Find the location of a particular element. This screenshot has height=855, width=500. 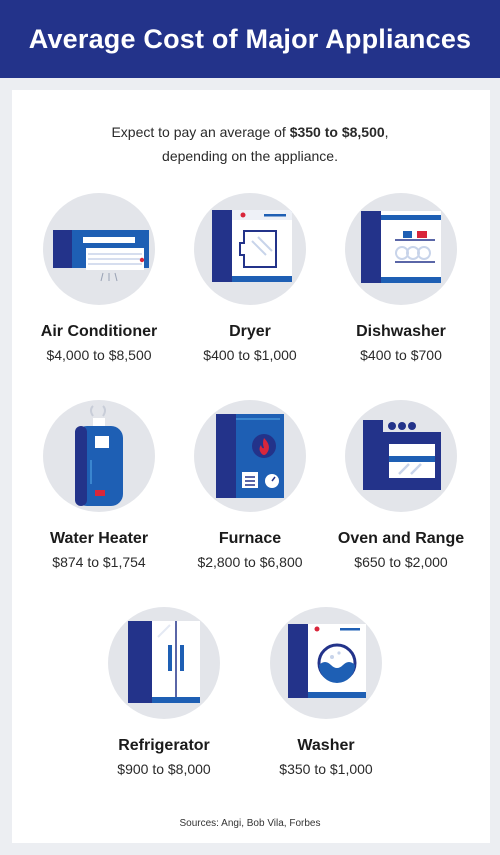

water-heater-icon is located at coordinates (99, 455).